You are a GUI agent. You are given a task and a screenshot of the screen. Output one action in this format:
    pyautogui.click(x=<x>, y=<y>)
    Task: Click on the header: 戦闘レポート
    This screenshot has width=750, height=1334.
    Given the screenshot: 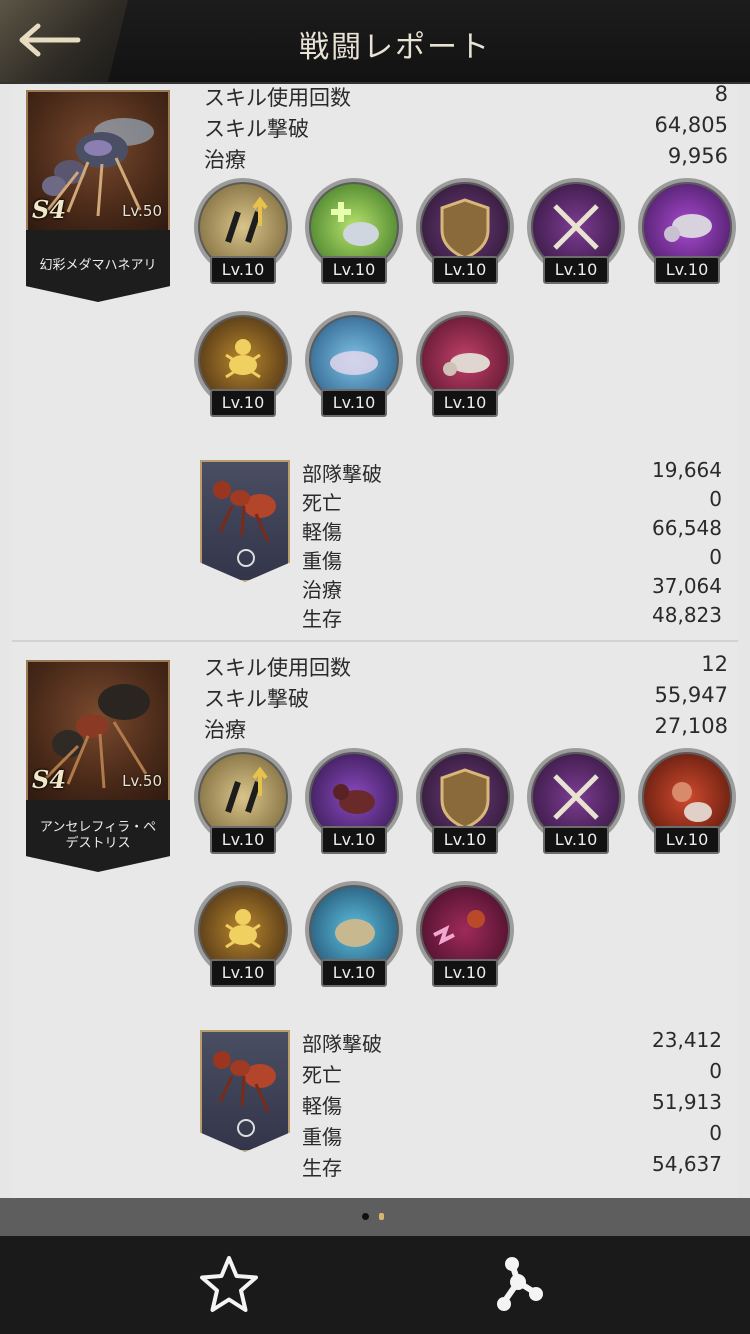 What is the action you would take?
    pyautogui.click(x=375, y=42)
    